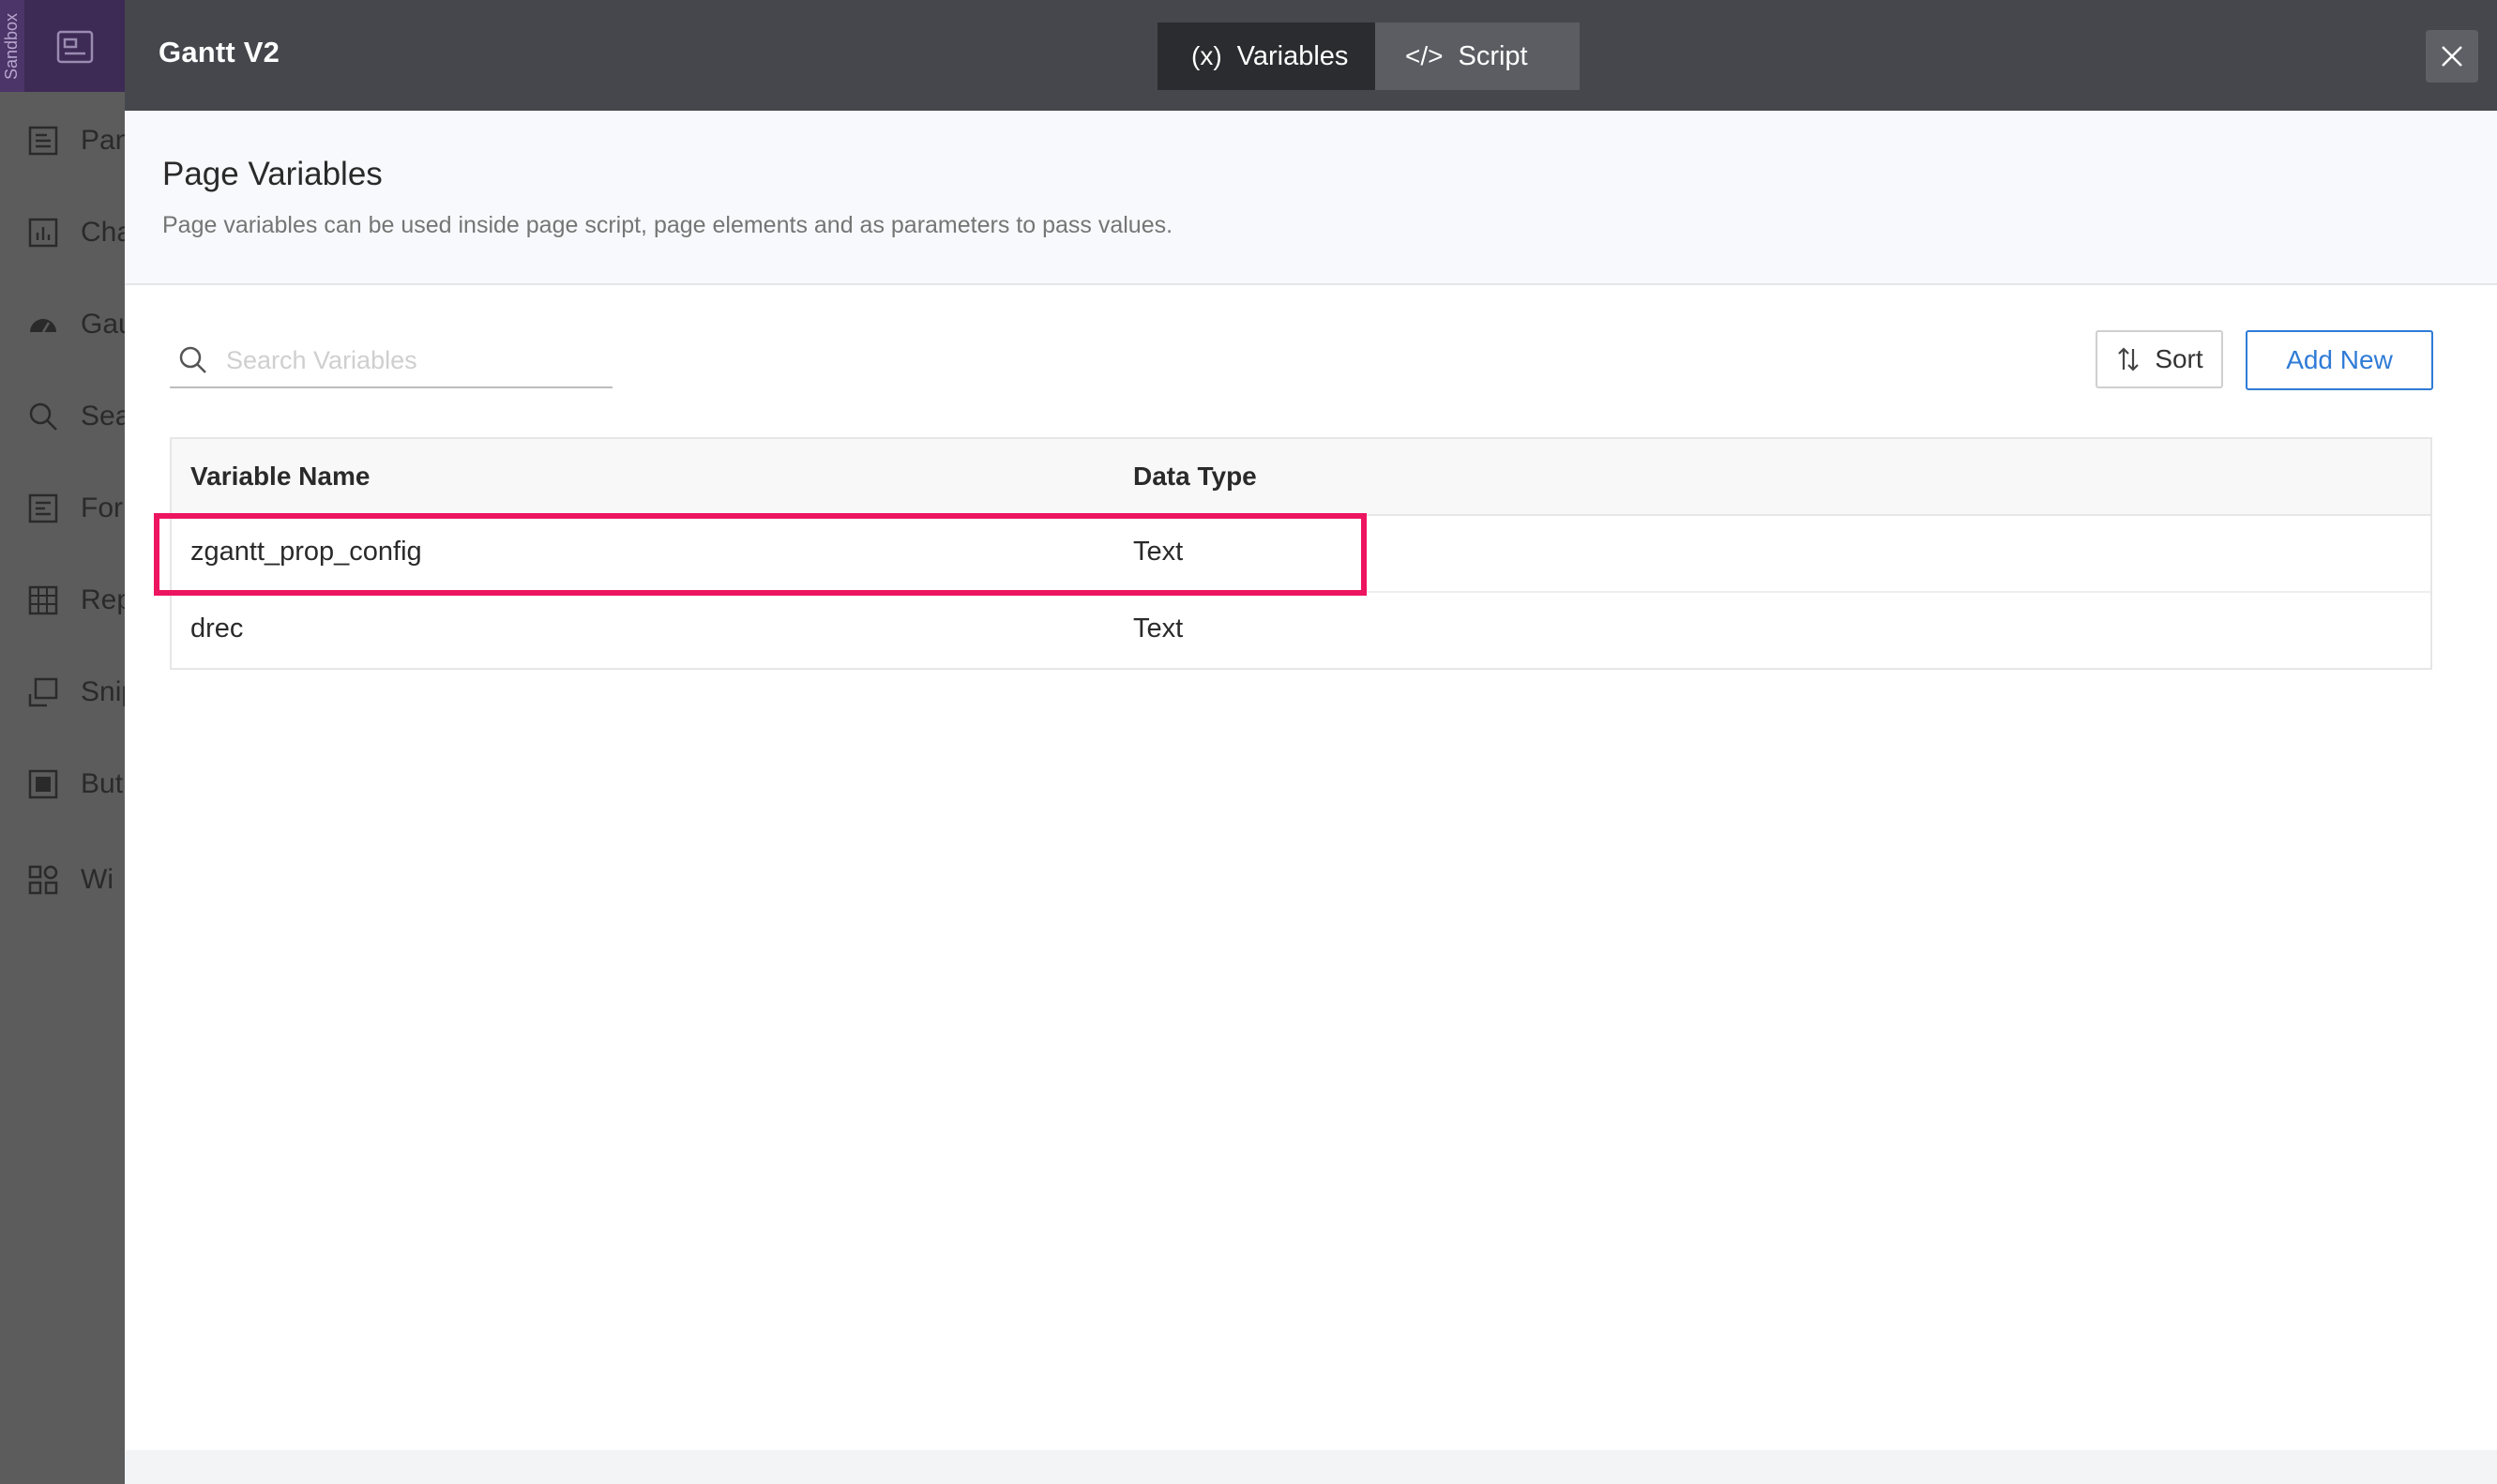 Image resolution: width=2497 pixels, height=1484 pixels. Describe the element at coordinates (413, 360) in the screenshot. I see `search-input` at that location.